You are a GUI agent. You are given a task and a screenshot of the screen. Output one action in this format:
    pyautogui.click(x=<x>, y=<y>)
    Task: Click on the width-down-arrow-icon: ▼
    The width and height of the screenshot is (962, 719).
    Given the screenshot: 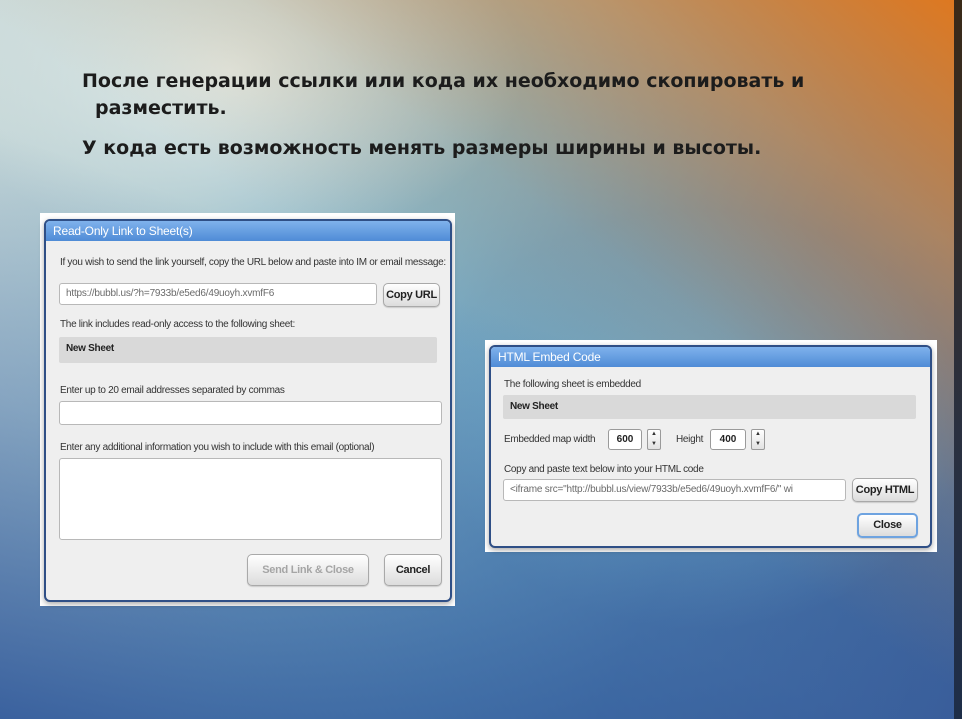 What is the action you would take?
    pyautogui.click(x=654, y=445)
    